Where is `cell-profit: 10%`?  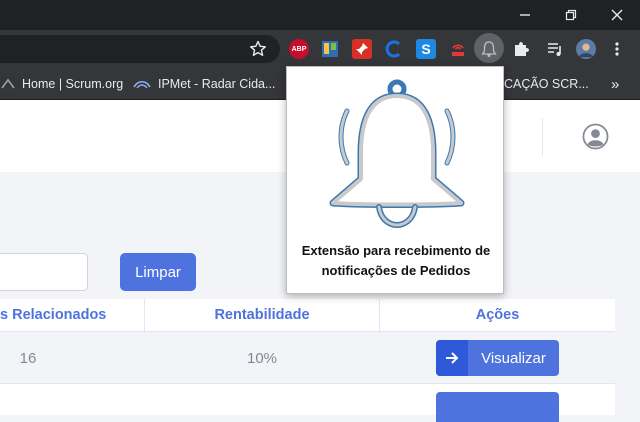 cell-profit: 10% is located at coordinates (262, 358).